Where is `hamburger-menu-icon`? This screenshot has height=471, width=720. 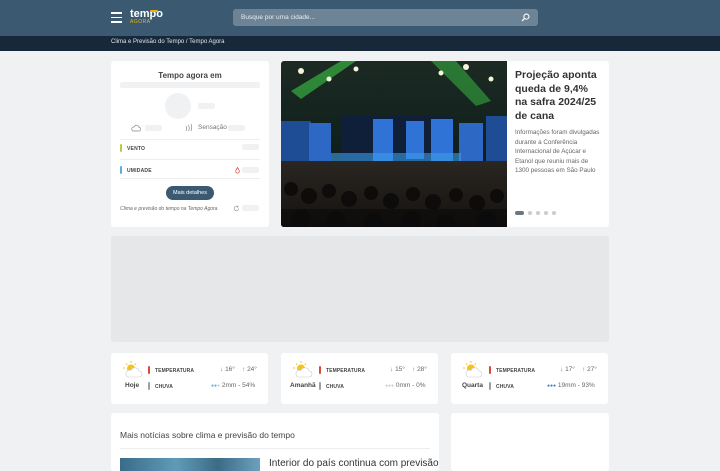 hamburger-menu-icon is located at coordinates (116, 17).